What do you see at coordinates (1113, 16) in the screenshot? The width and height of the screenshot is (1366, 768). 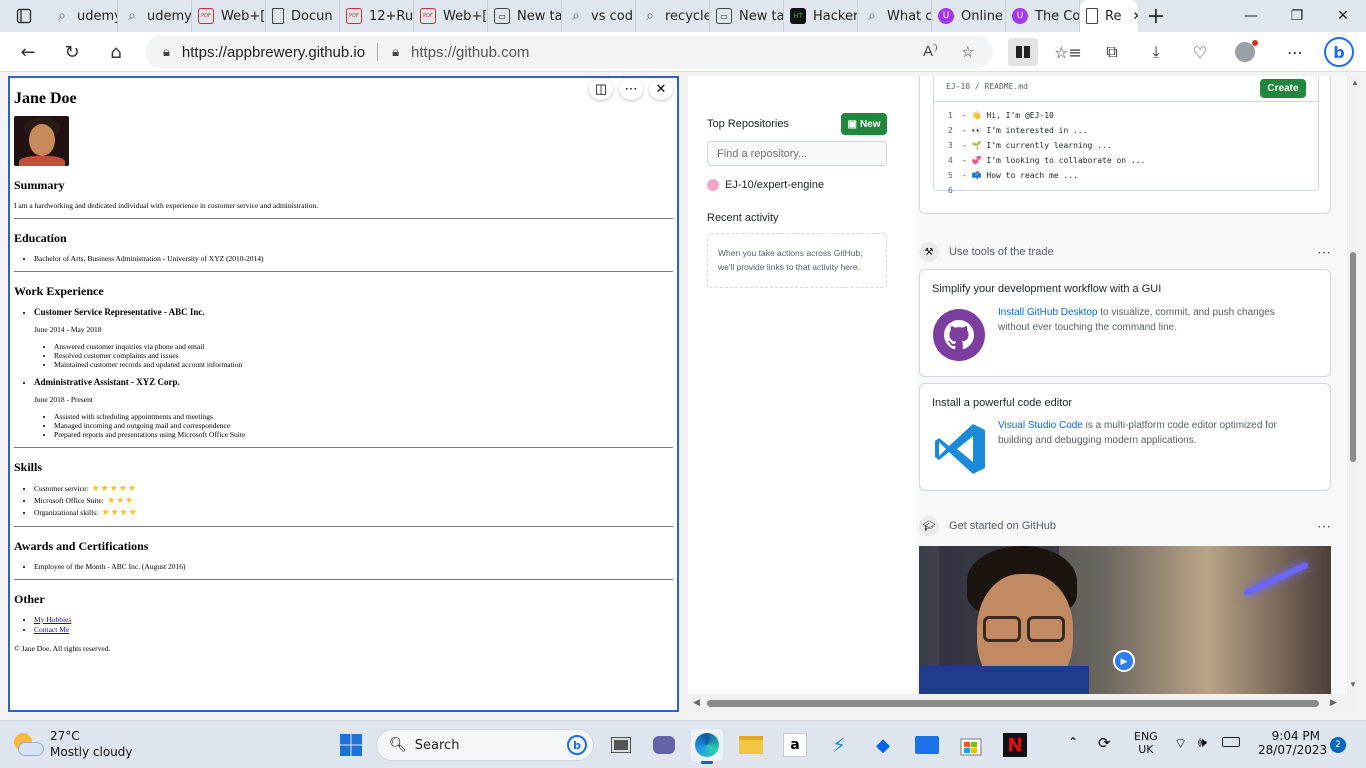 I see `tab-label: Re` at bounding box center [1113, 16].